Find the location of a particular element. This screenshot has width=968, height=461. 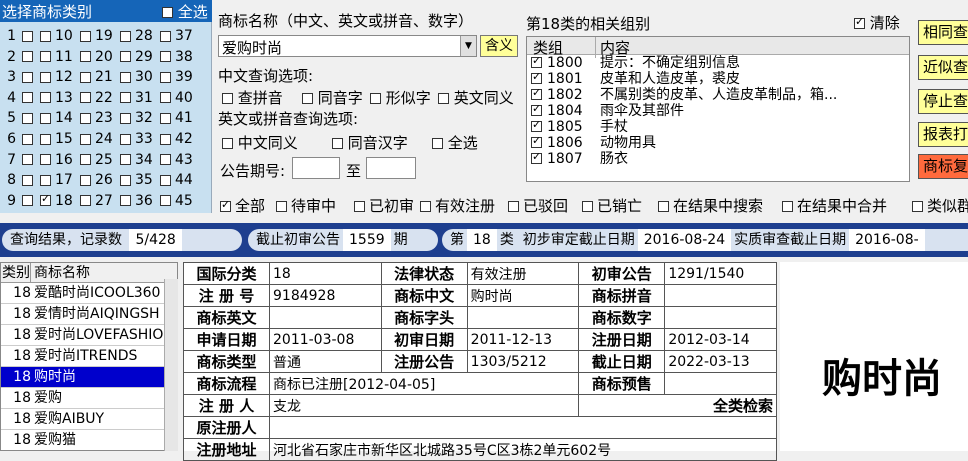

result-row: 18 爱时尚LOVEFASHIO is located at coordinates (89, 335).